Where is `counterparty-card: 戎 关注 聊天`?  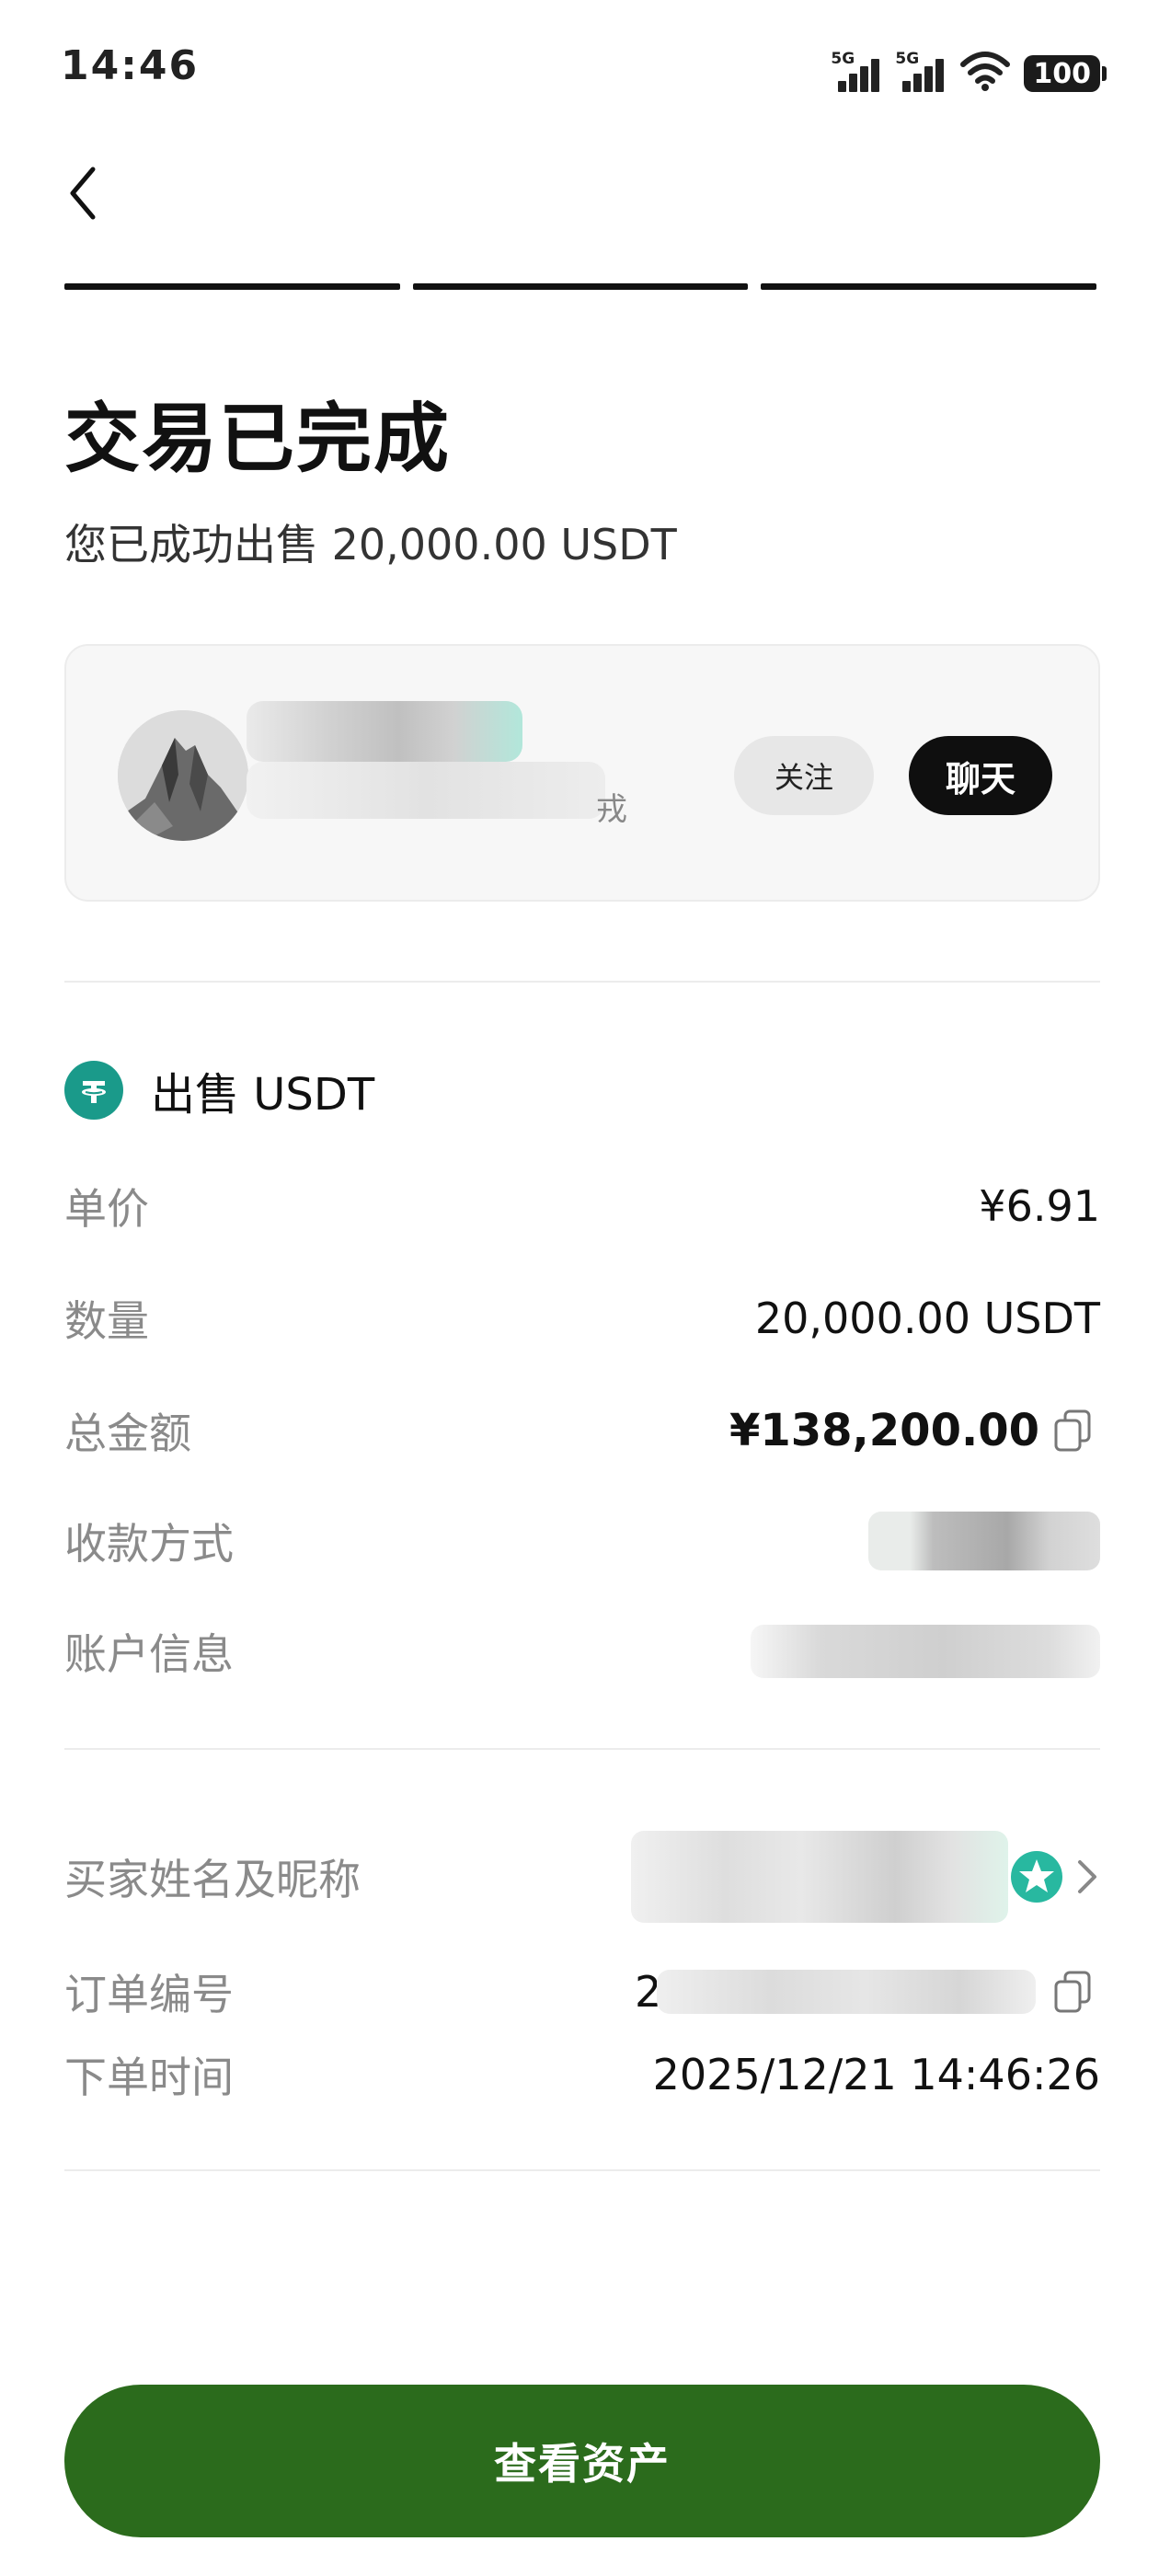
counterparty-card: 戎 关注 聊天 is located at coordinates (582, 773).